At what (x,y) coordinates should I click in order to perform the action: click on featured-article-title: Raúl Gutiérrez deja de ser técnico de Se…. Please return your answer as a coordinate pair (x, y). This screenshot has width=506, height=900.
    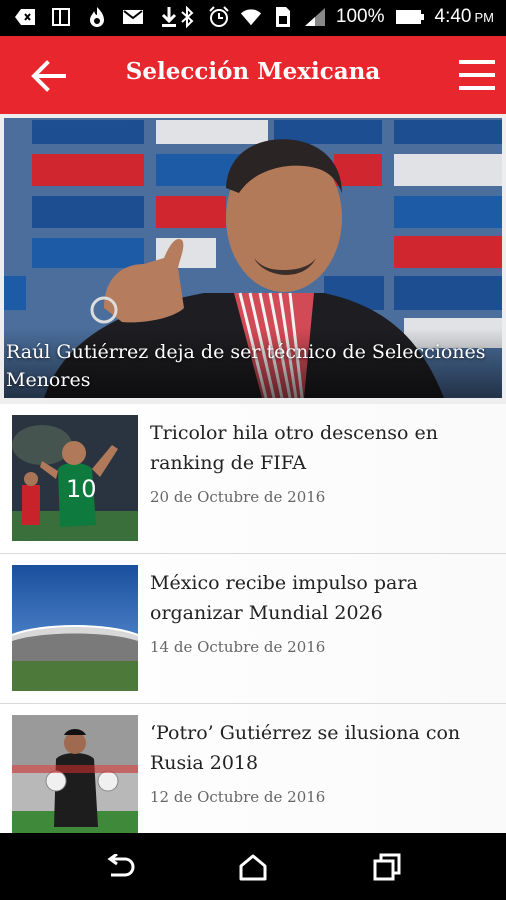
    Looking at the image, I should click on (246, 366).